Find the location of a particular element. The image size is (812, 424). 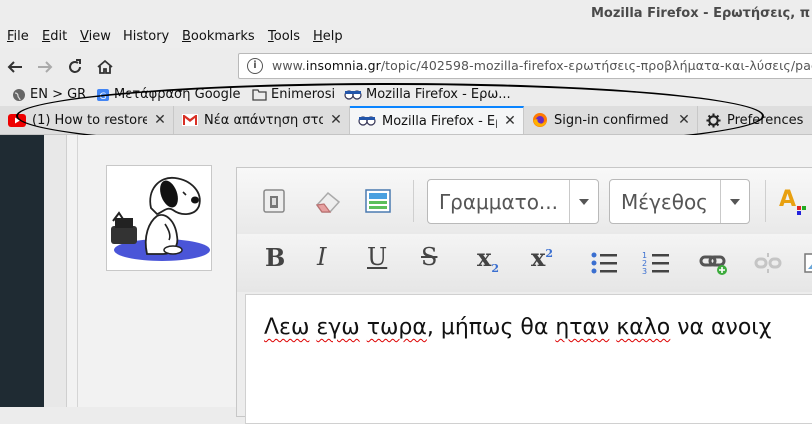

source-button is located at coordinates (274, 201).